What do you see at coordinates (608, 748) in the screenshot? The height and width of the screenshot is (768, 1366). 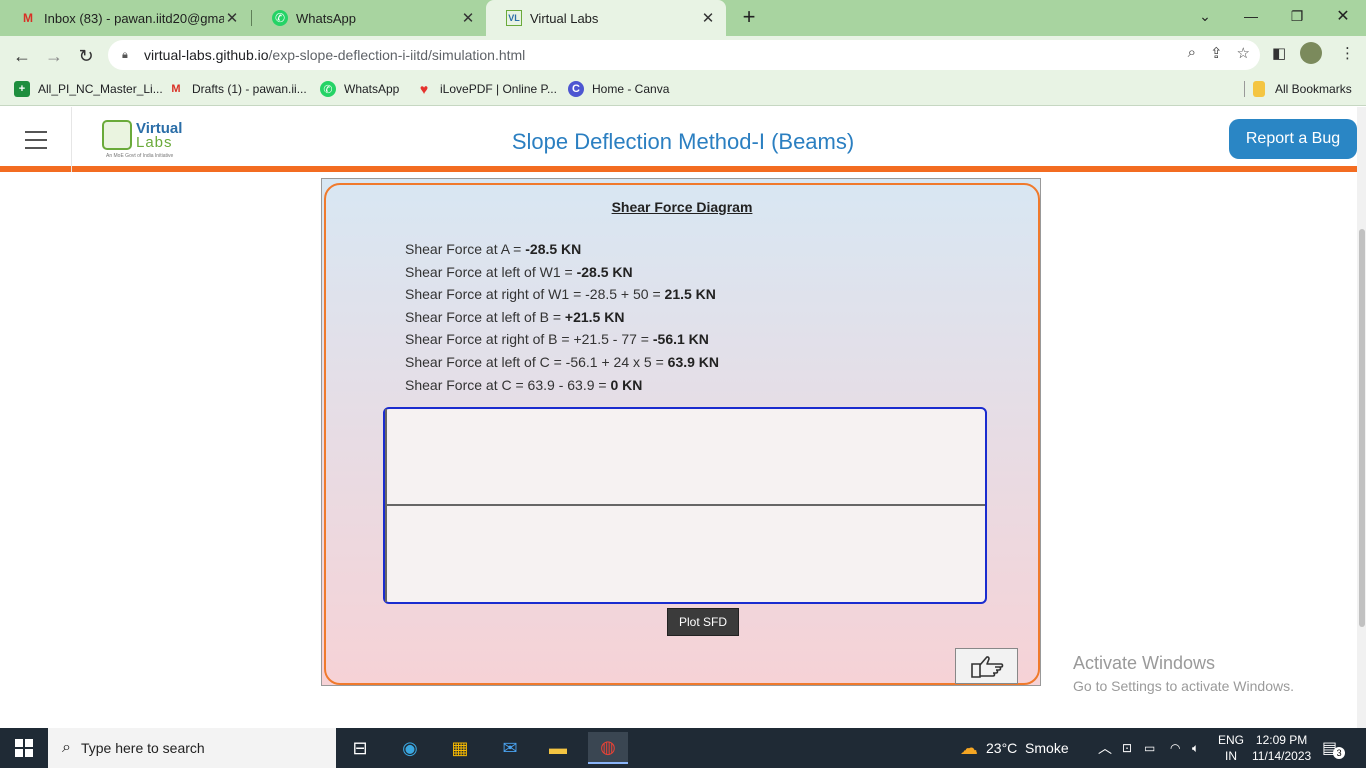 I see `chrome-icon: ◍` at bounding box center [608, 748].